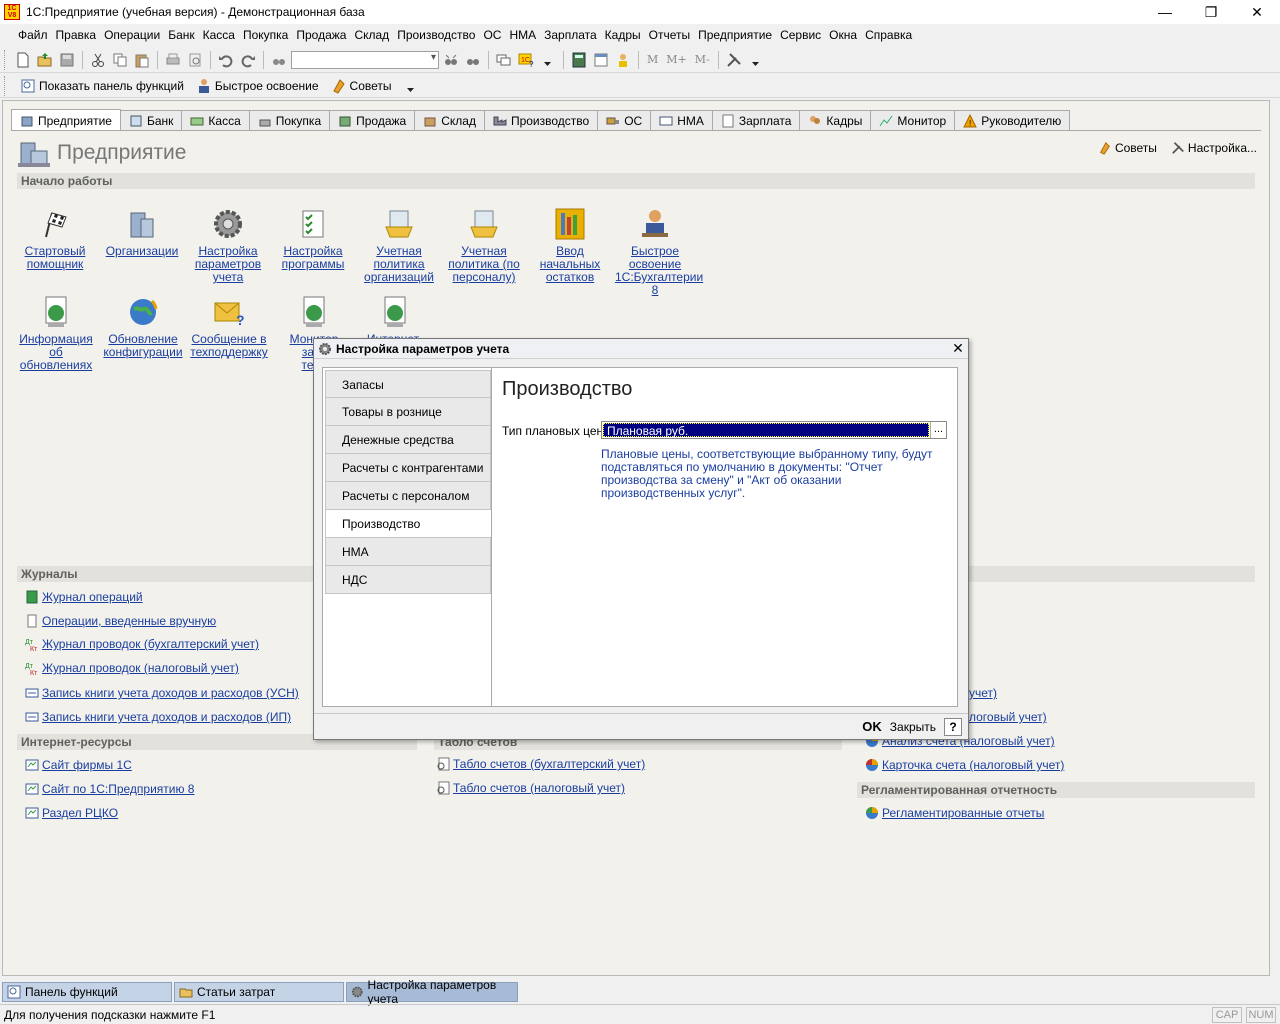 This screenshot has height=1024, width=1280. Describe the element at coordinates (1127, 148) in the screenshot. I see `page-tips-button: Советы` at that location.